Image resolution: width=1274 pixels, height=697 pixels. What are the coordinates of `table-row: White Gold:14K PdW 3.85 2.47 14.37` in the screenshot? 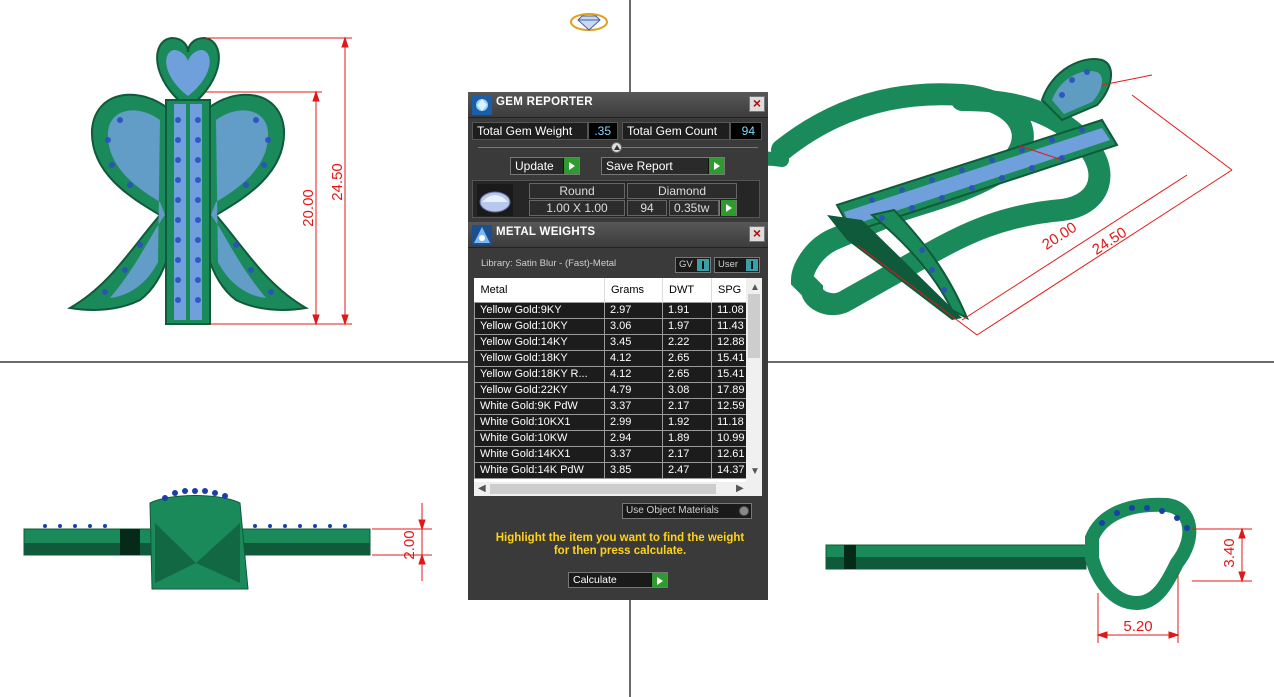 It's located at (610, 470).